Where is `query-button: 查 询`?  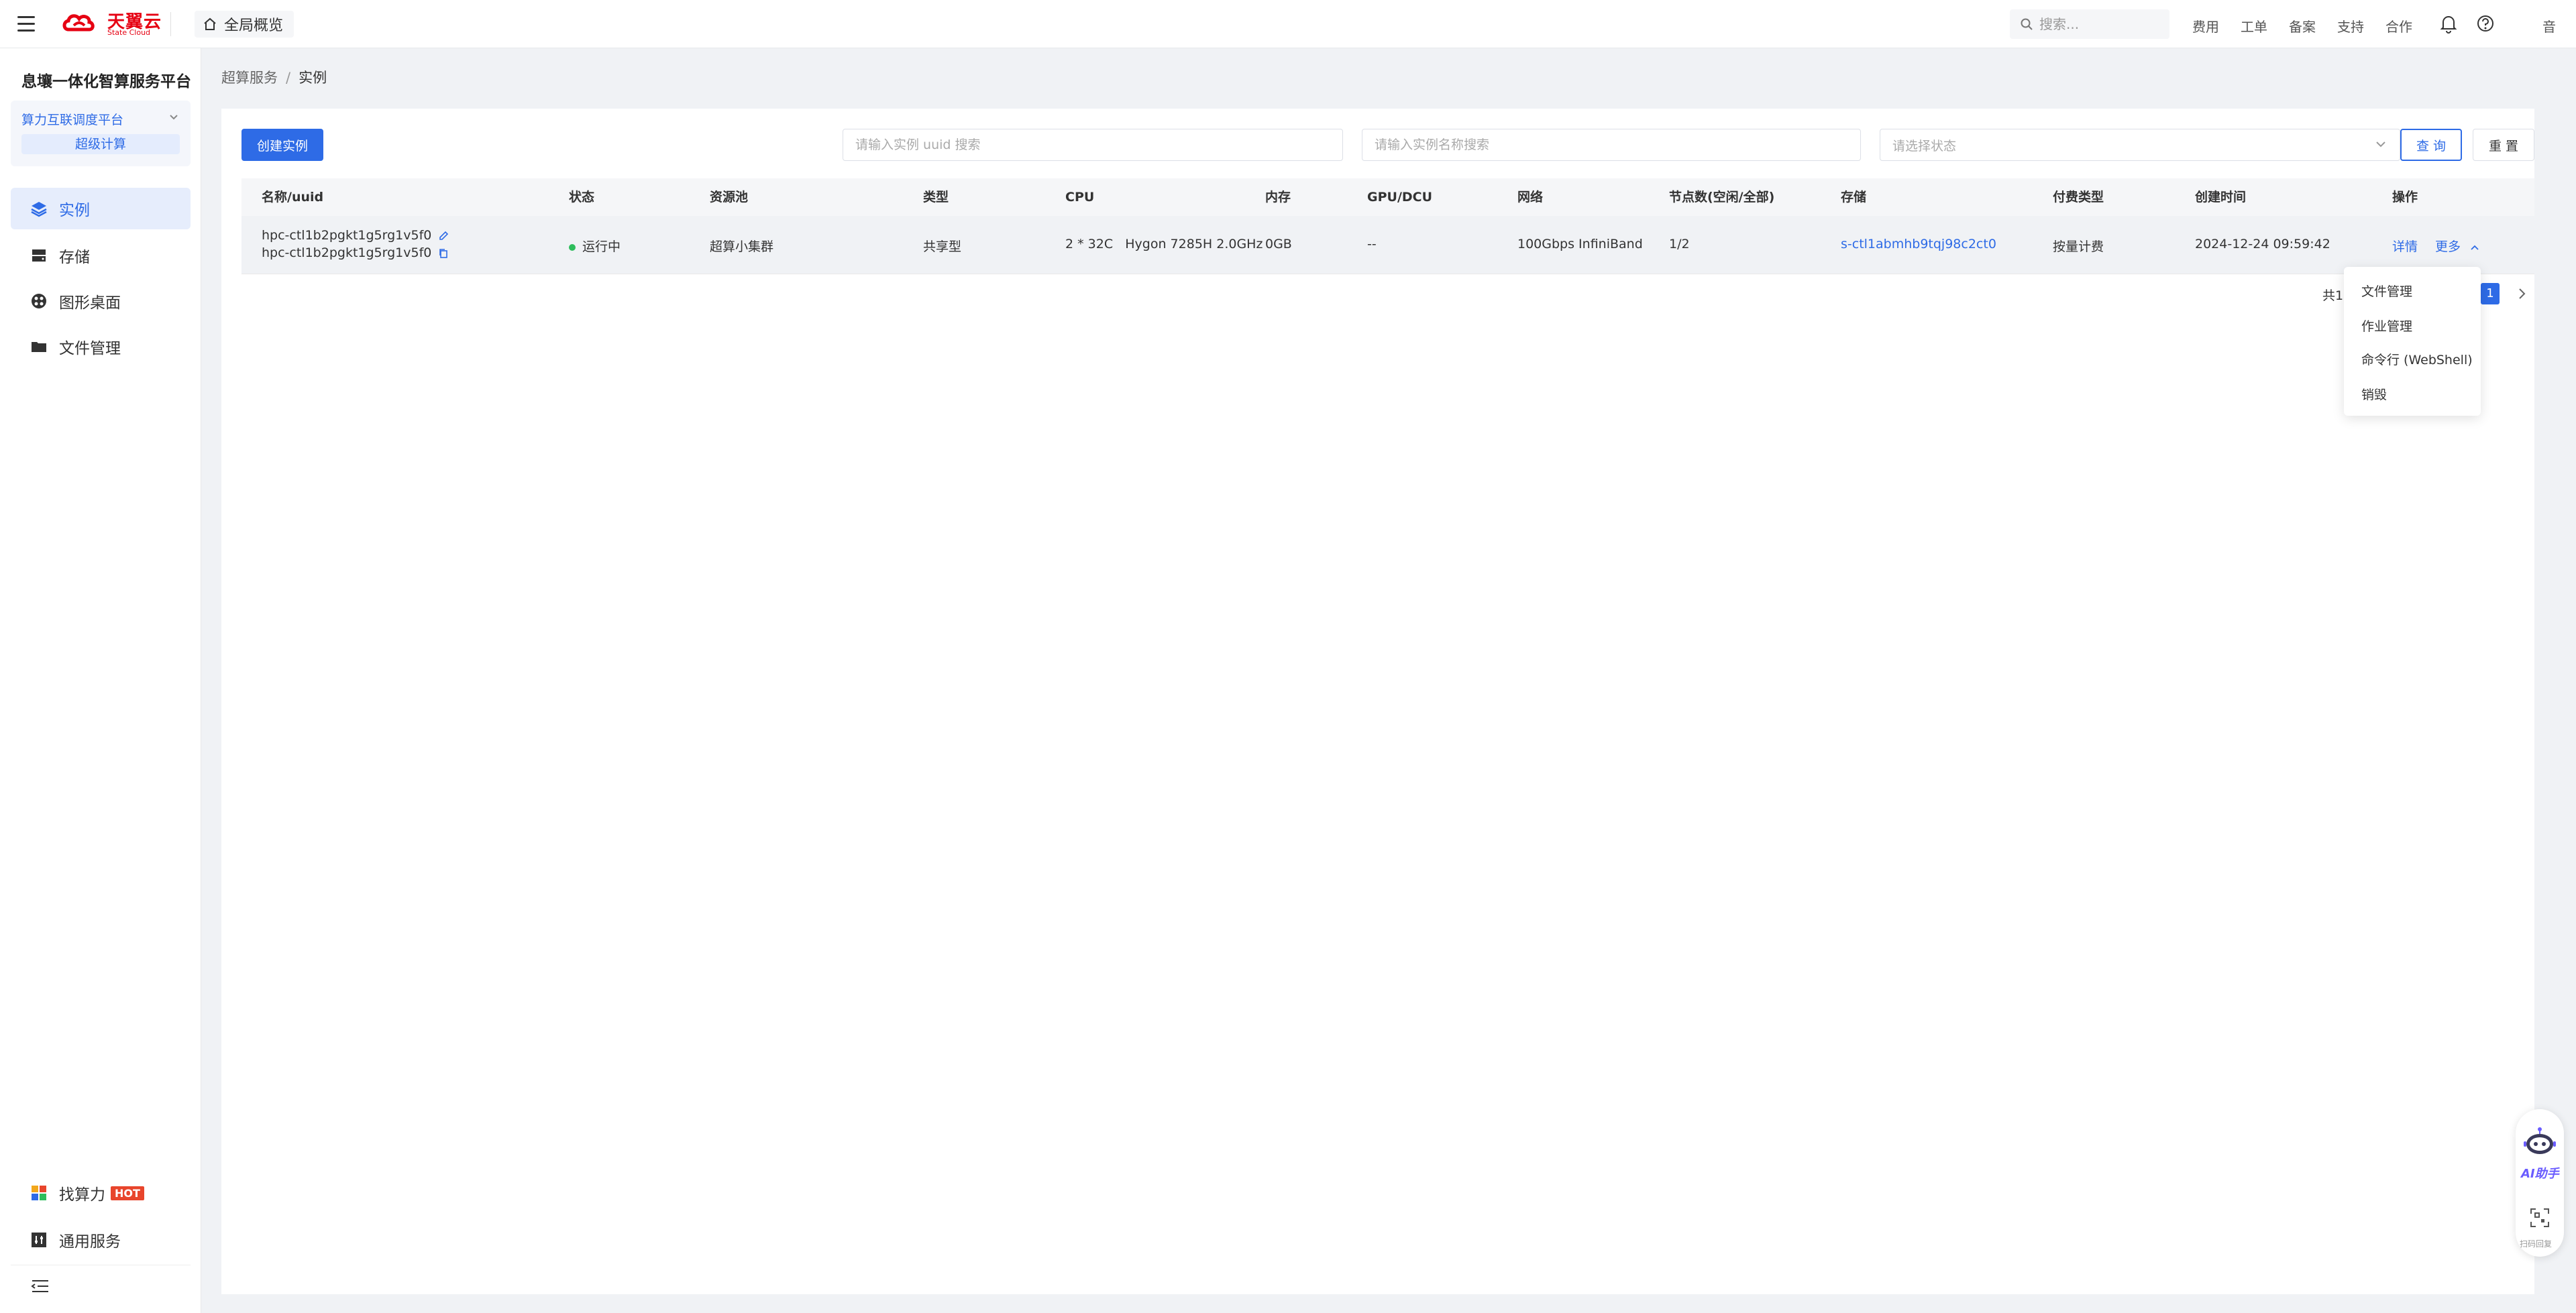 query-button: 查 询 is located at coordinates (2431, 145).